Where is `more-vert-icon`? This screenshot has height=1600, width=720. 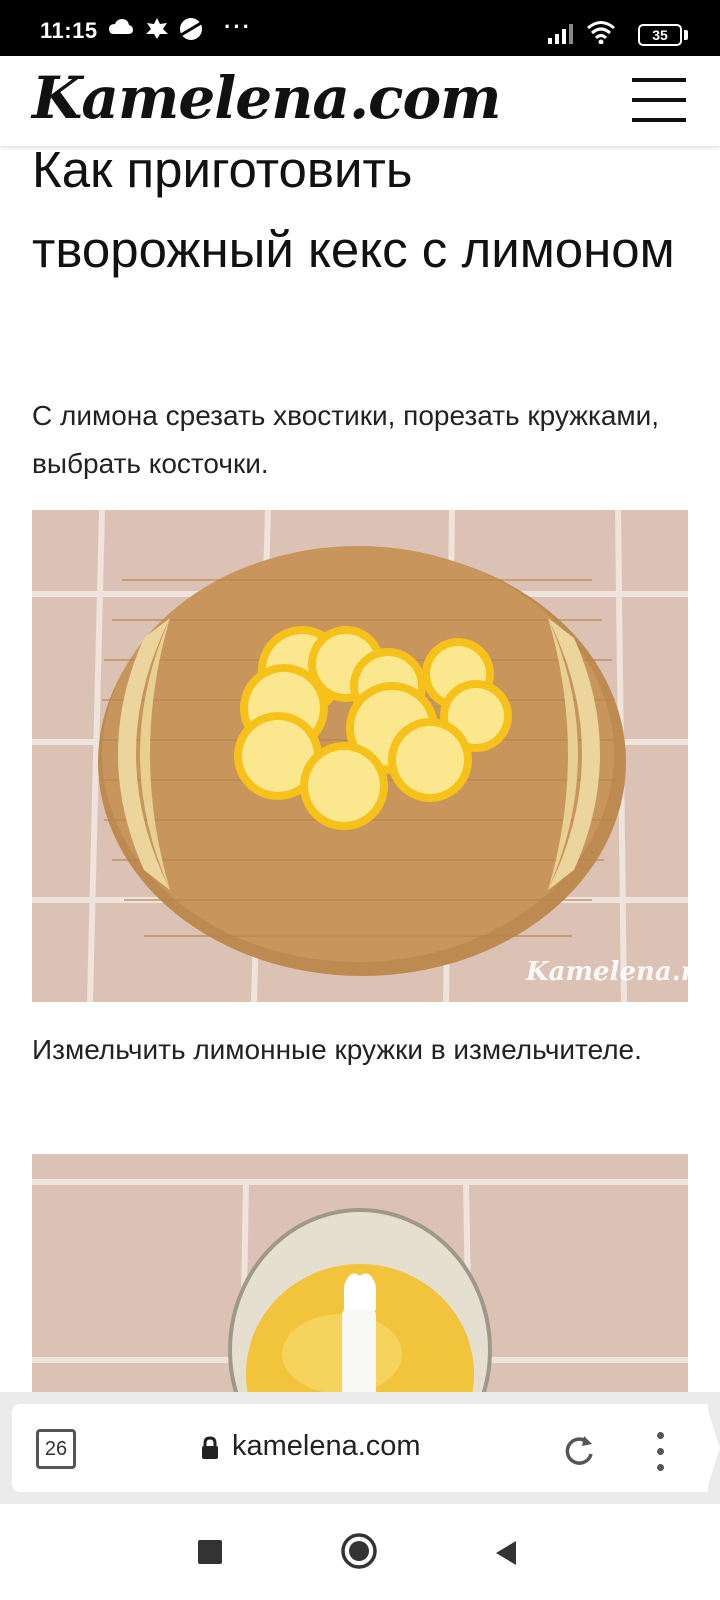
more-vert-icon is located at coordinates (660, 1452).